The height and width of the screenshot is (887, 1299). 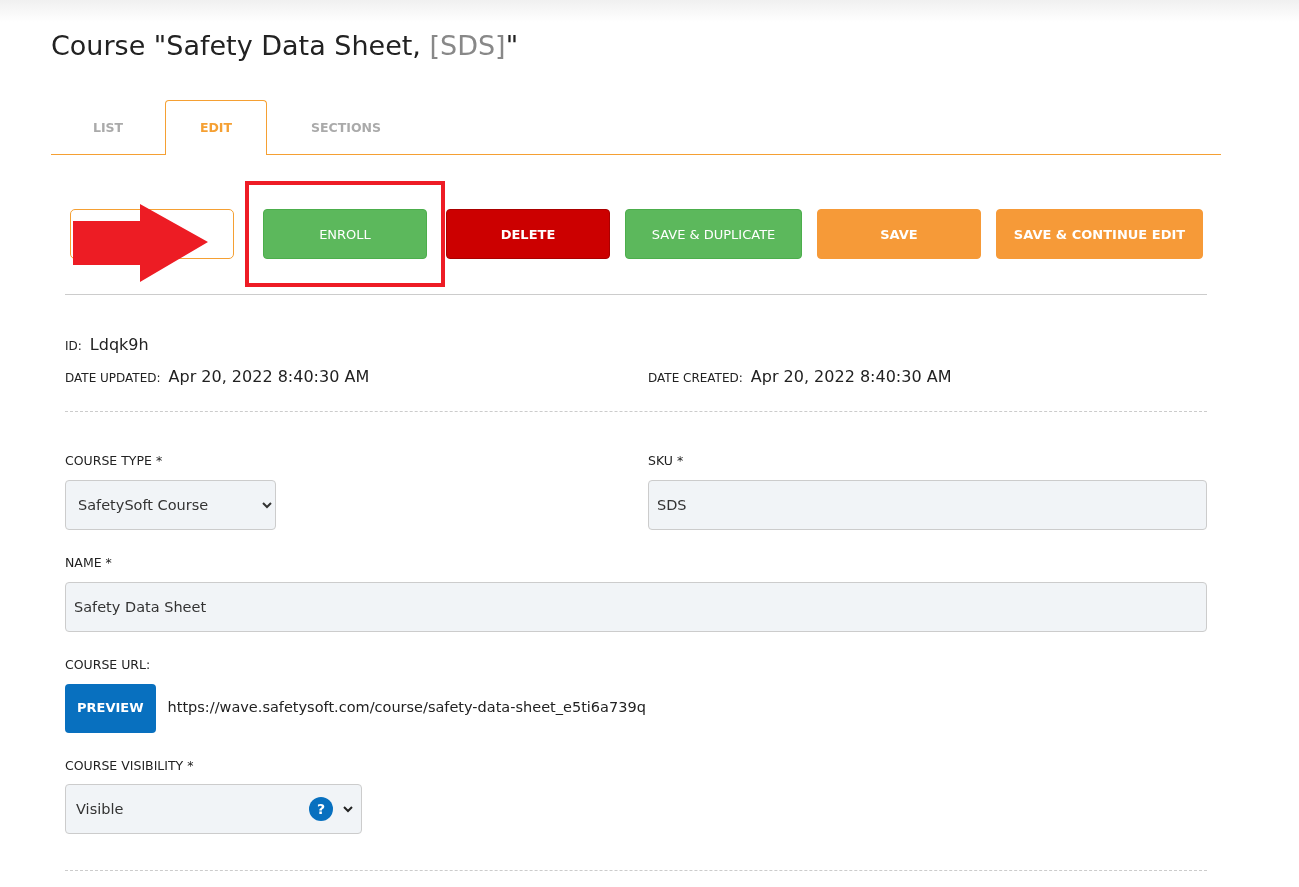 What do you see at coordinates (130, 765) in the screenshot?
I see `field-label: COURSE VISIBILITY *` at bounding box center [130, 765].